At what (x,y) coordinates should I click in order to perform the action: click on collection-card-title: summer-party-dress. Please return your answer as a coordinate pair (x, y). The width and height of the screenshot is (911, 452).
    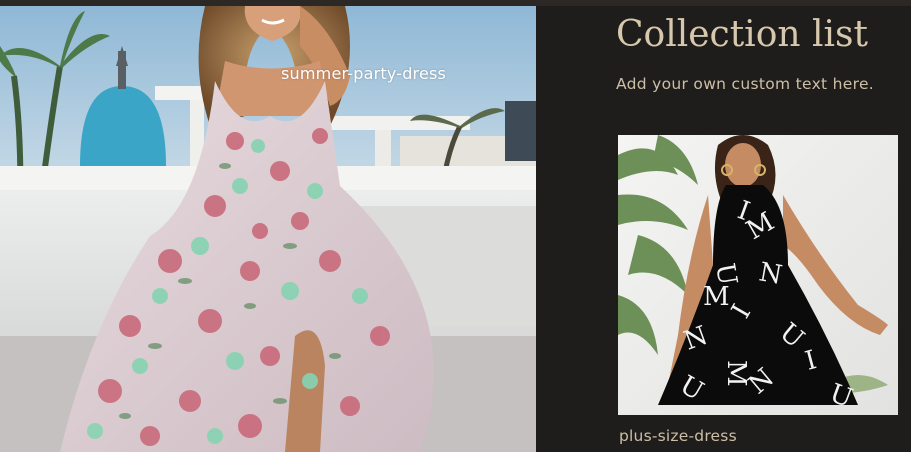
    Looking at the image, I should click on (364, 73).